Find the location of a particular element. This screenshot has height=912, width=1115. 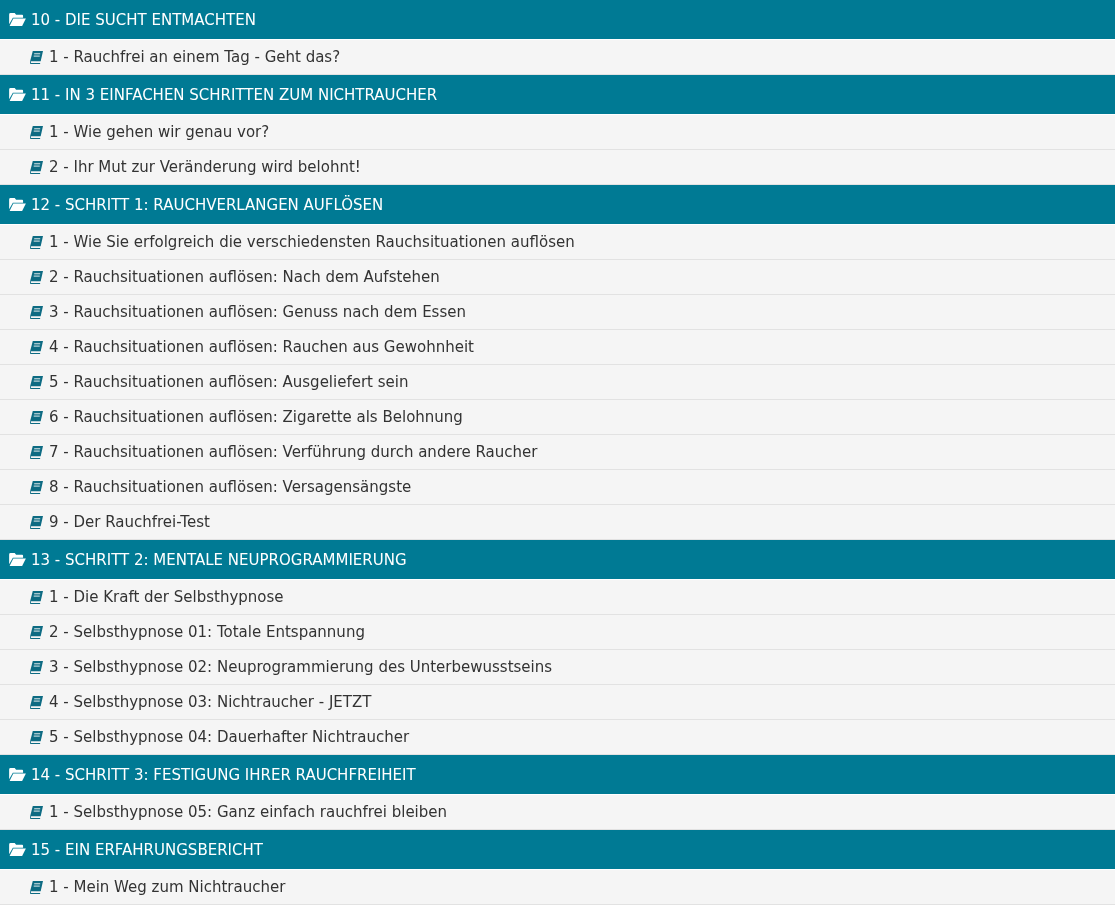

lesson-title: 2 - Selbsthypnose 01: Totale Entspannung is located at coordinates (207, 632).